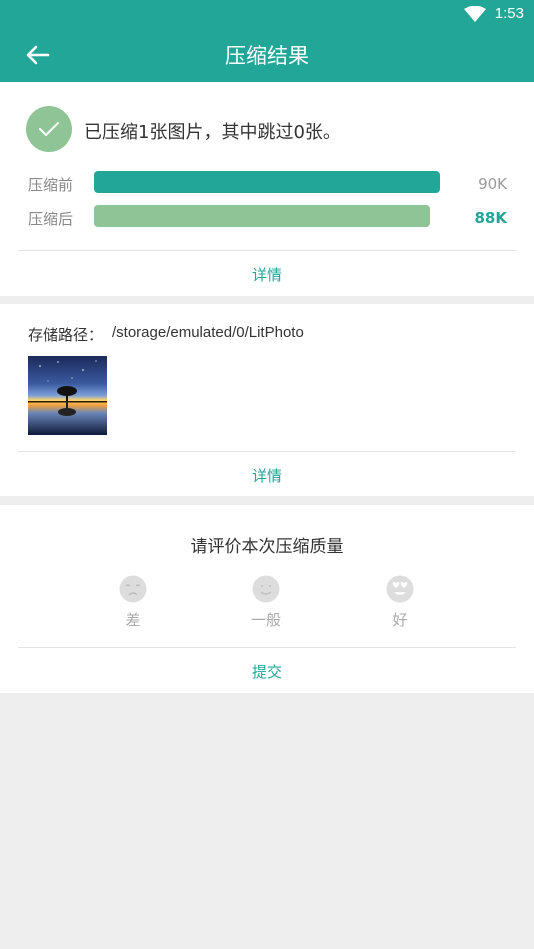 The width and height of the screenshot is (534, 949). What do you see at coordinates (400, 589) in the screenshot?
I see `heart-eyes-face-icon` at bounding box center [400, 589].